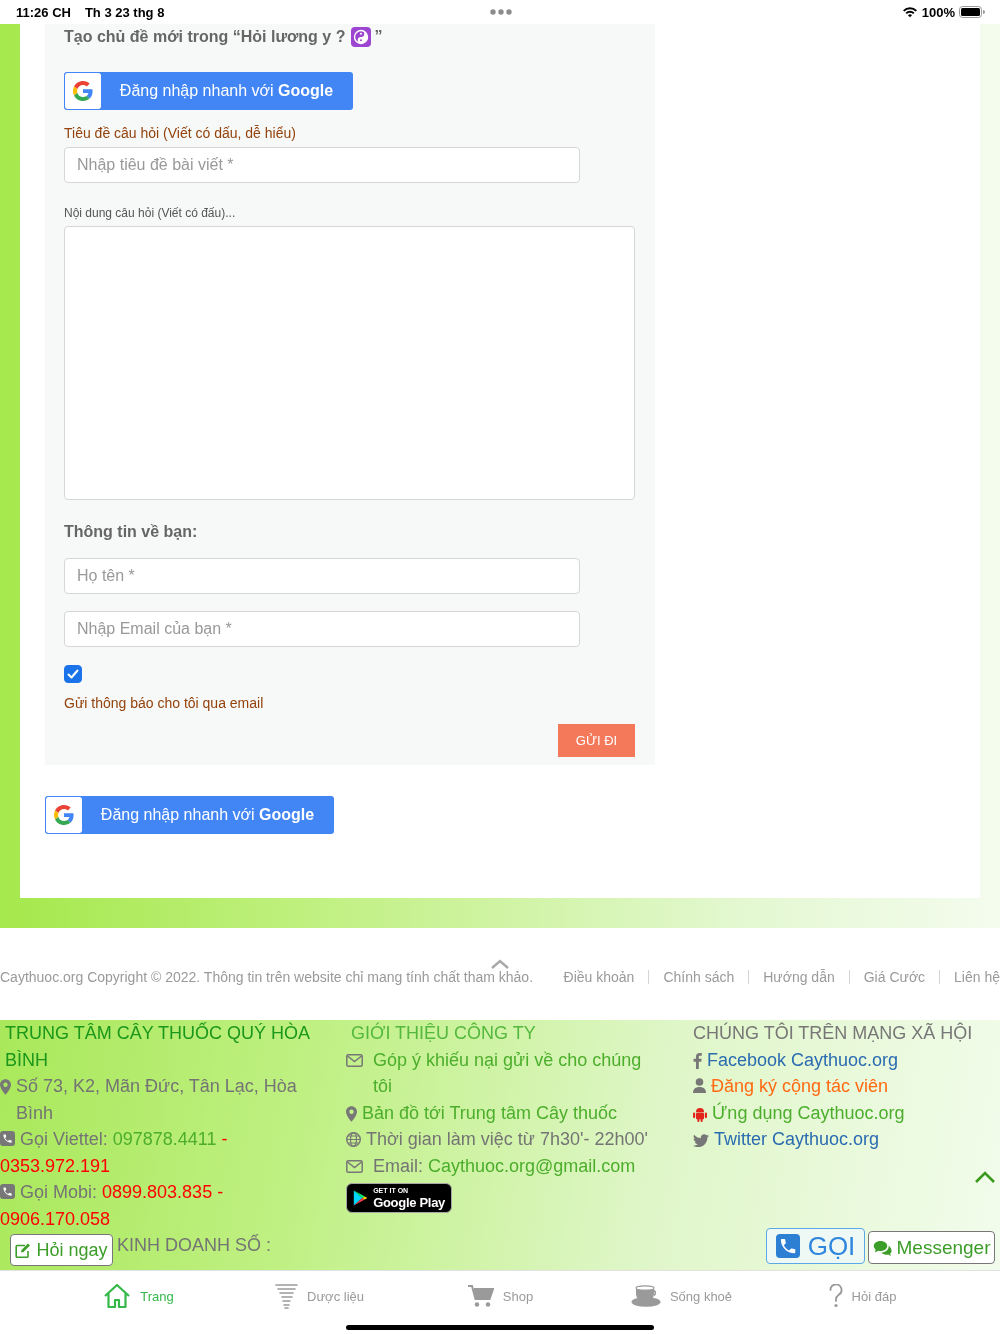 This screenshot has height=1334, width=1000. Describe the element at coordinates (532, 1165) in the screenshot. I see `info-link: Caythuoc.org@gmail.com` at that location.